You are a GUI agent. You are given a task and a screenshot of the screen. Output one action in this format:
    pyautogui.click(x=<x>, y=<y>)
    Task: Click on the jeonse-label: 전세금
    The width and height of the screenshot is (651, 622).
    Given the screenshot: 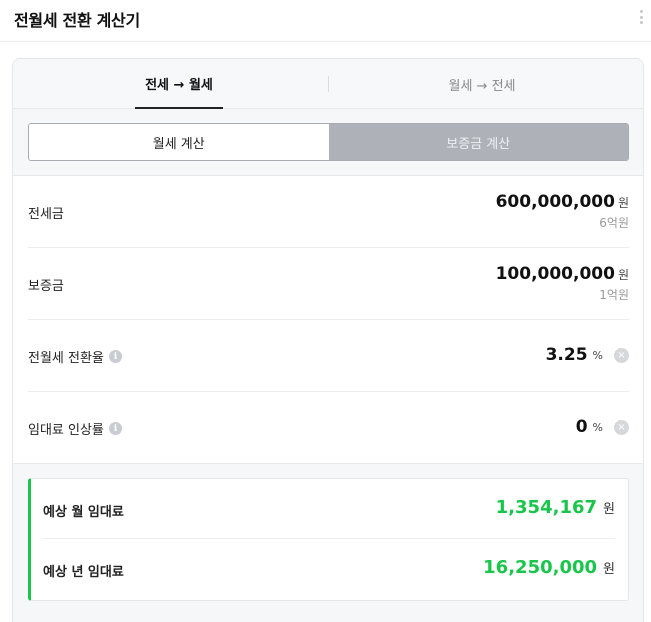 What is the action you would take?
    pyautogui.click(x=46, y=212)
    